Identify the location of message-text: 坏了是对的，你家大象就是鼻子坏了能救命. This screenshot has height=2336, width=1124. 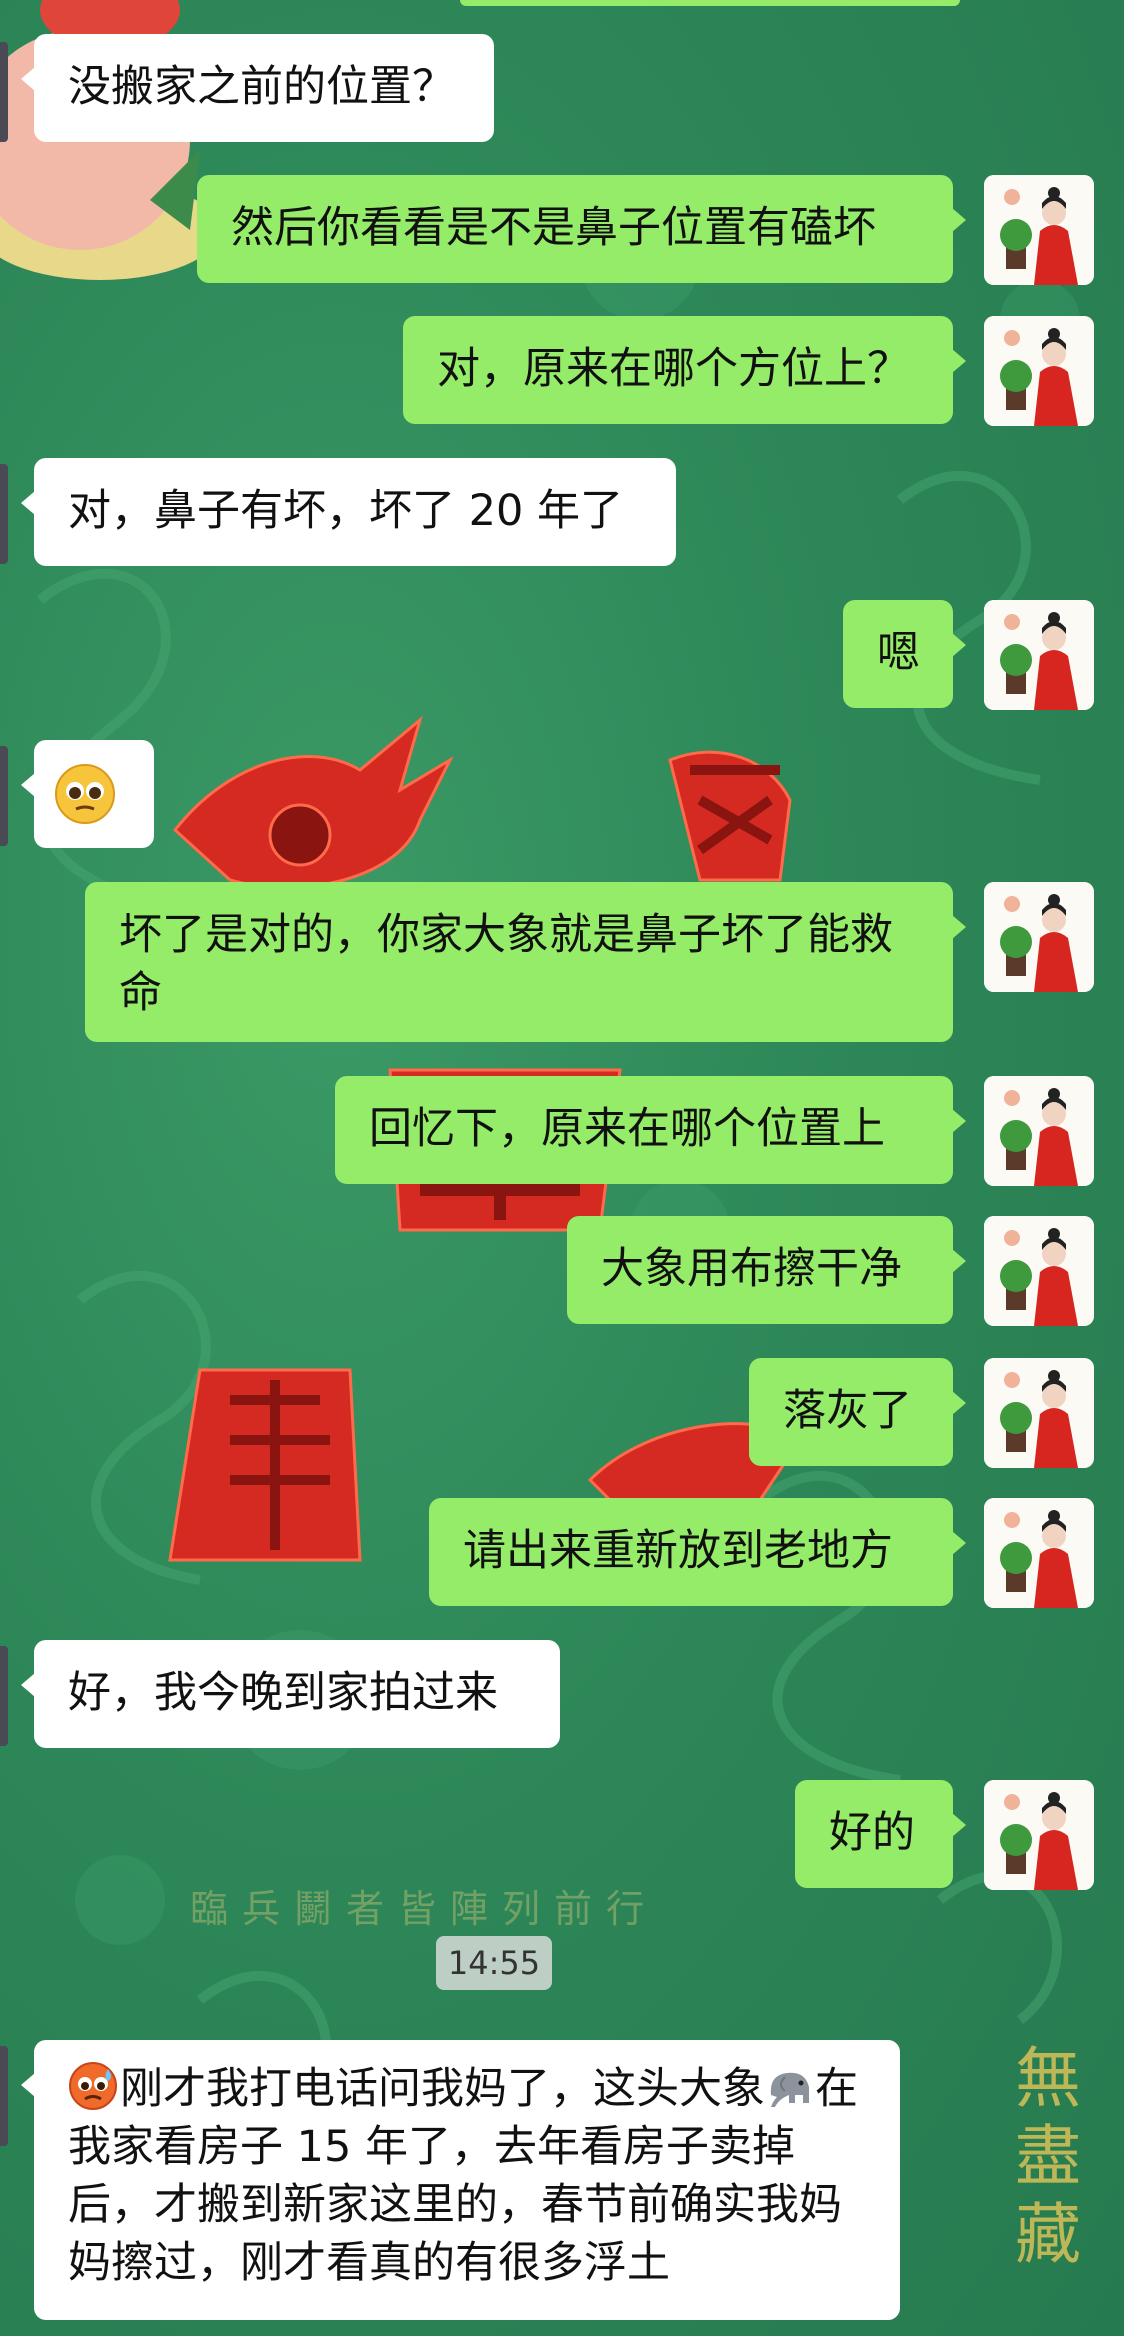
(506, 964).